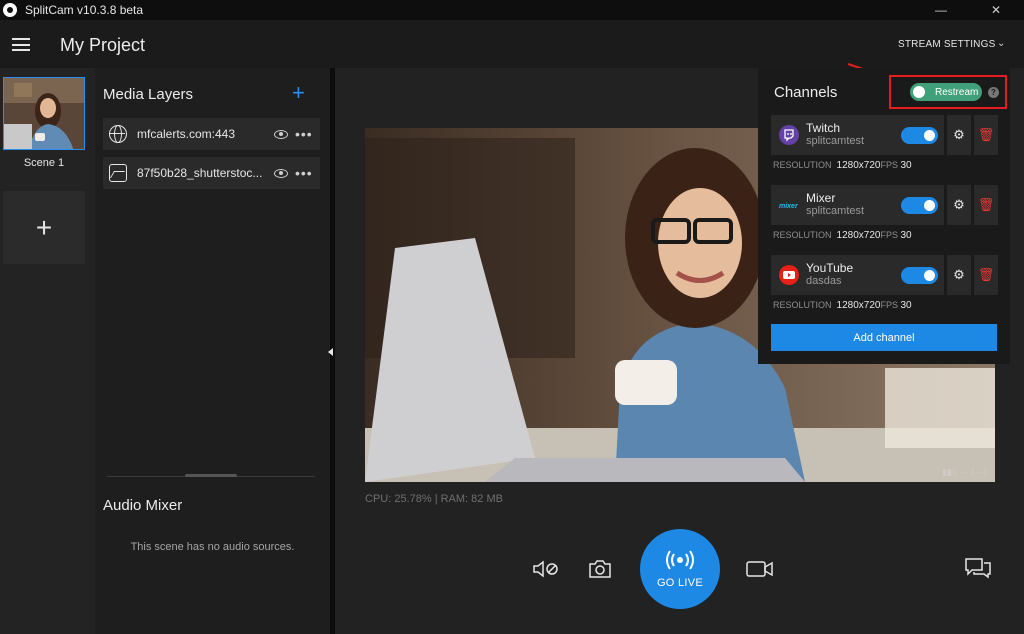 The width and height of the screenshot is (1024, 634). I want to click on cpu-ram-status: CPU: 25.78% | RAM: 82 MB, so click(434, 499).